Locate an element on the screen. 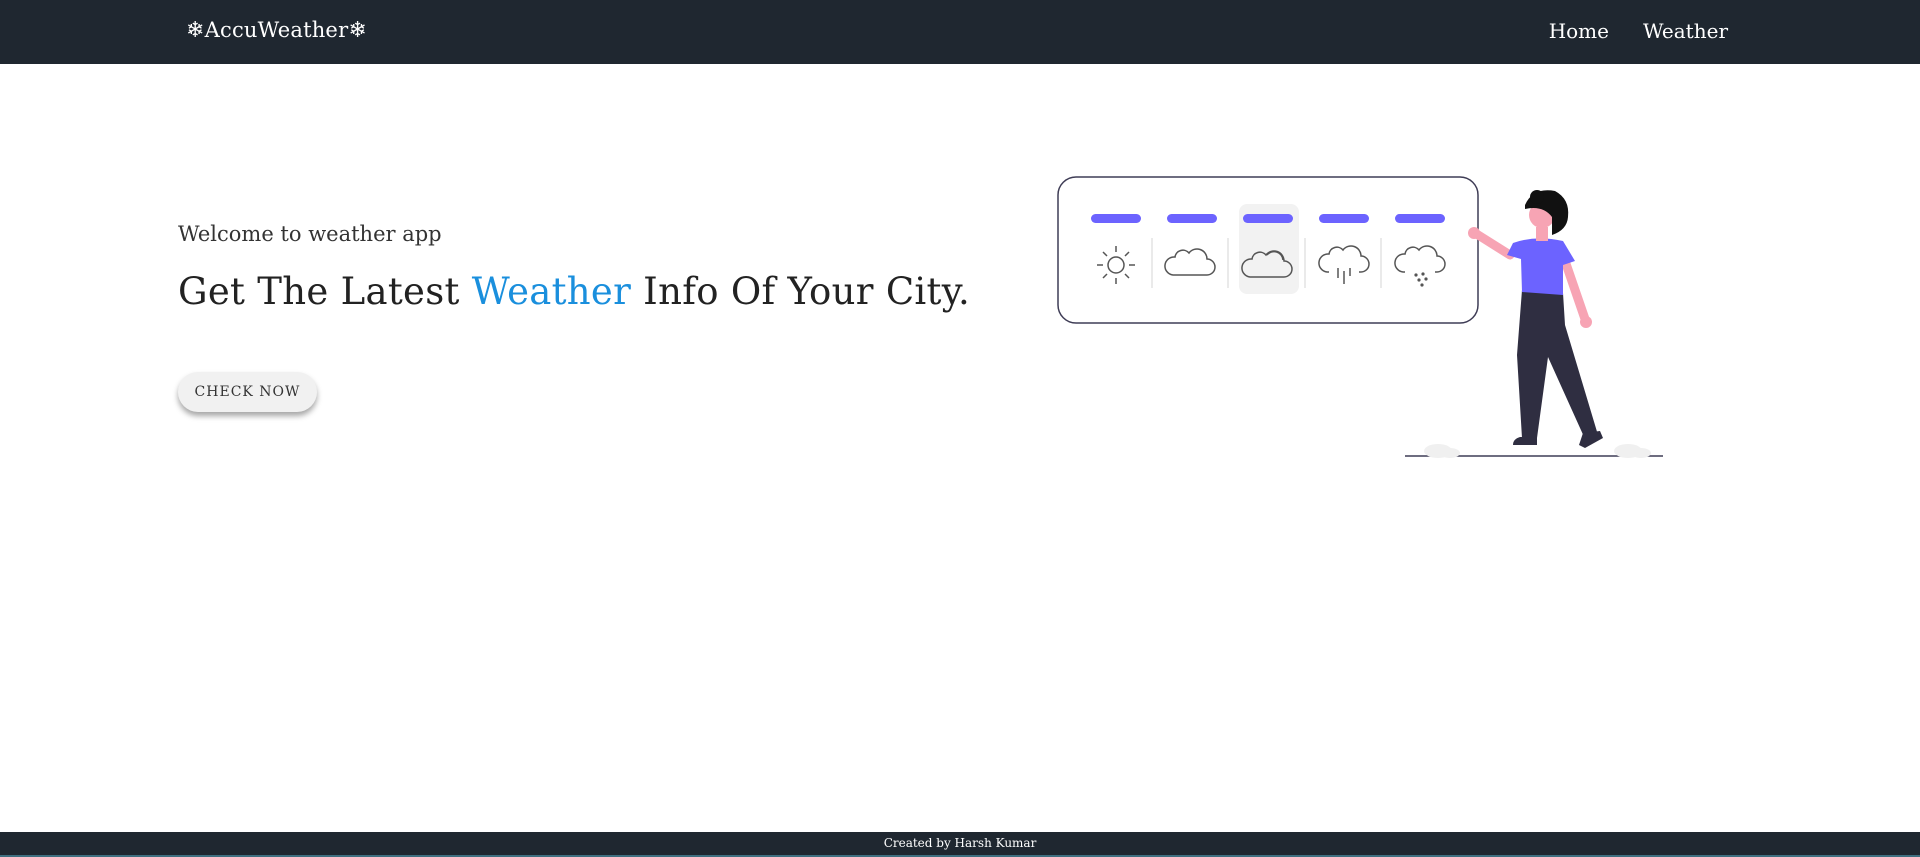 This screenshot has height=857, width=1920. footer: Created by Harsh Kumar is located at coordinates (960, 844).